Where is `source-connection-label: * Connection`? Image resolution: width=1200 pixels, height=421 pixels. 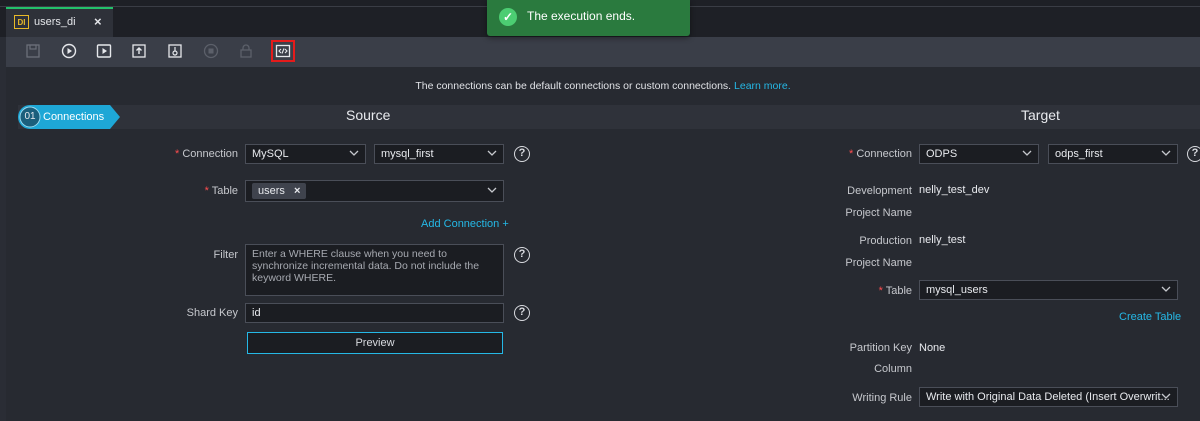
source-connection-label: * Connection is located at coordinates (206, 154).